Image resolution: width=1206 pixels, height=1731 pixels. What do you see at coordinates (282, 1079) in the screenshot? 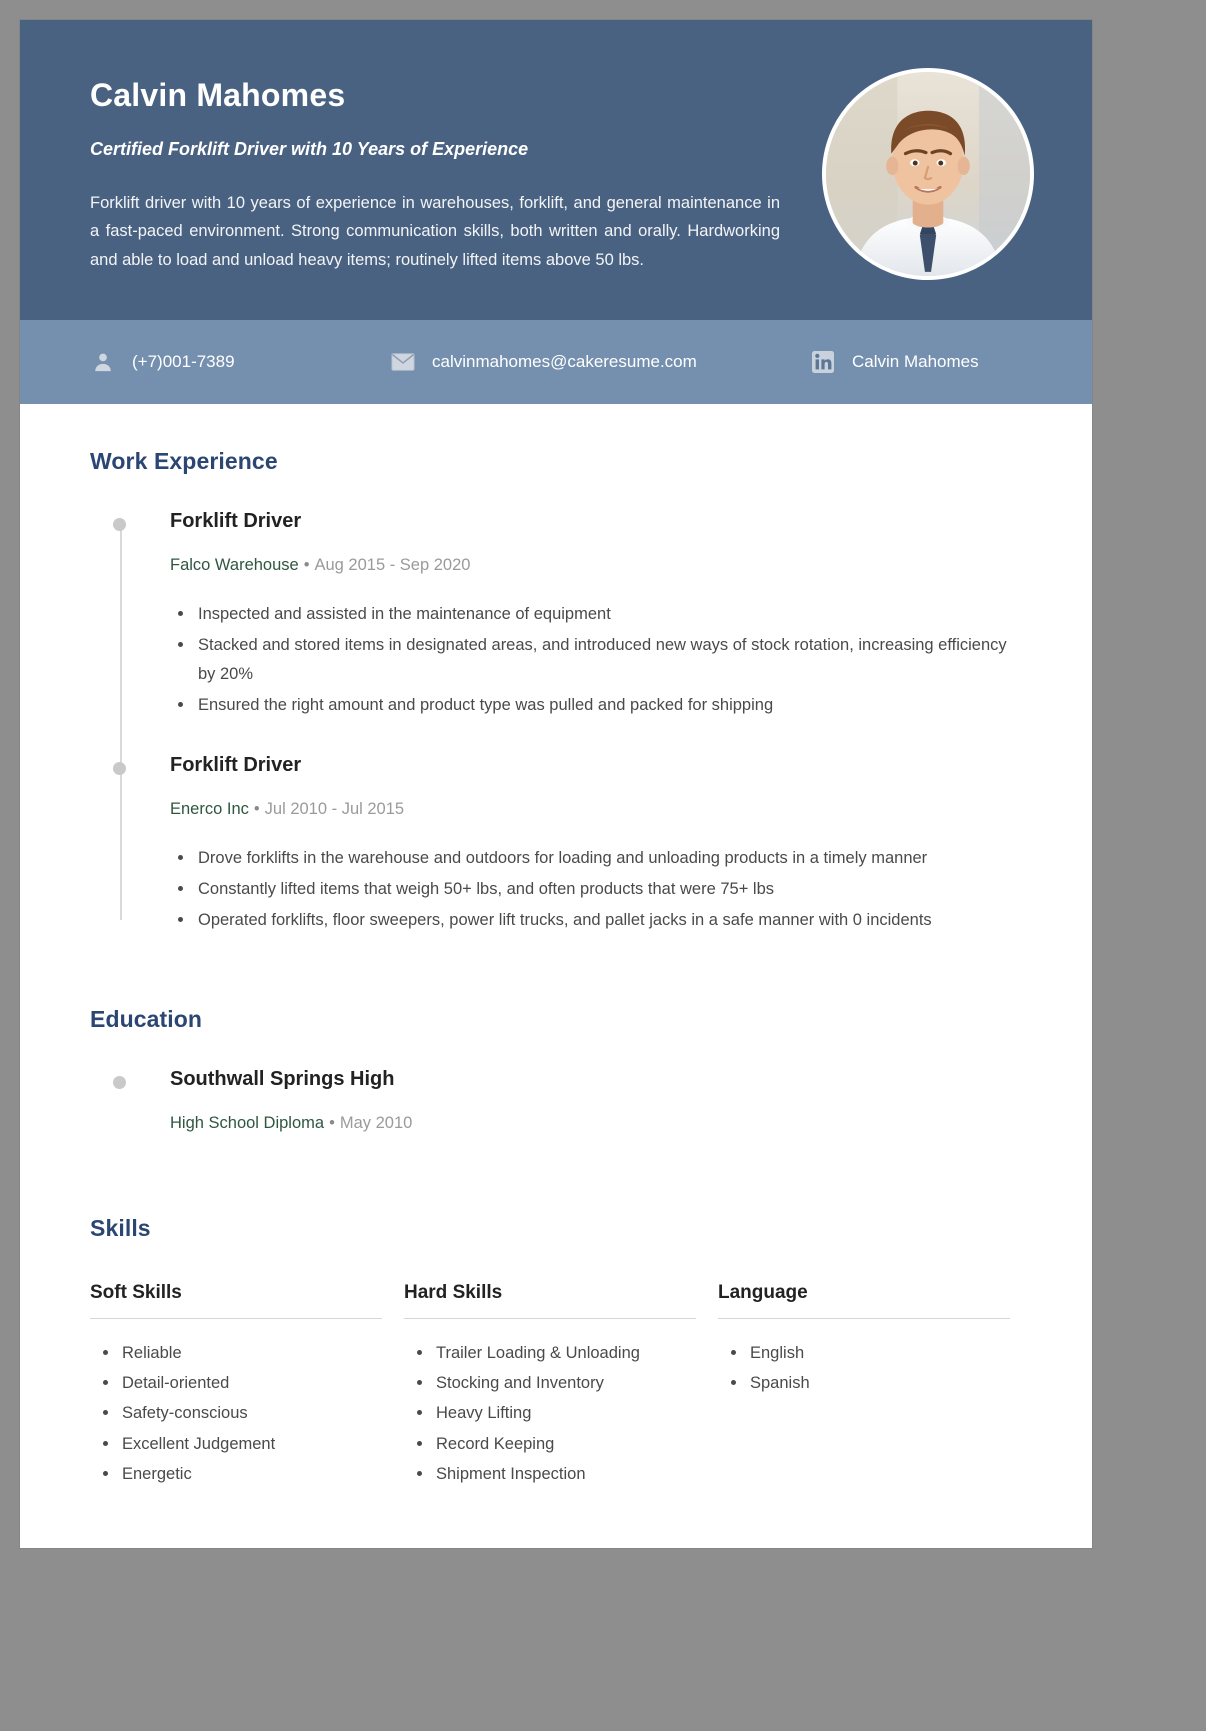
I see `education-school: Southwall Springs High` at bounding box center [282, 1079].